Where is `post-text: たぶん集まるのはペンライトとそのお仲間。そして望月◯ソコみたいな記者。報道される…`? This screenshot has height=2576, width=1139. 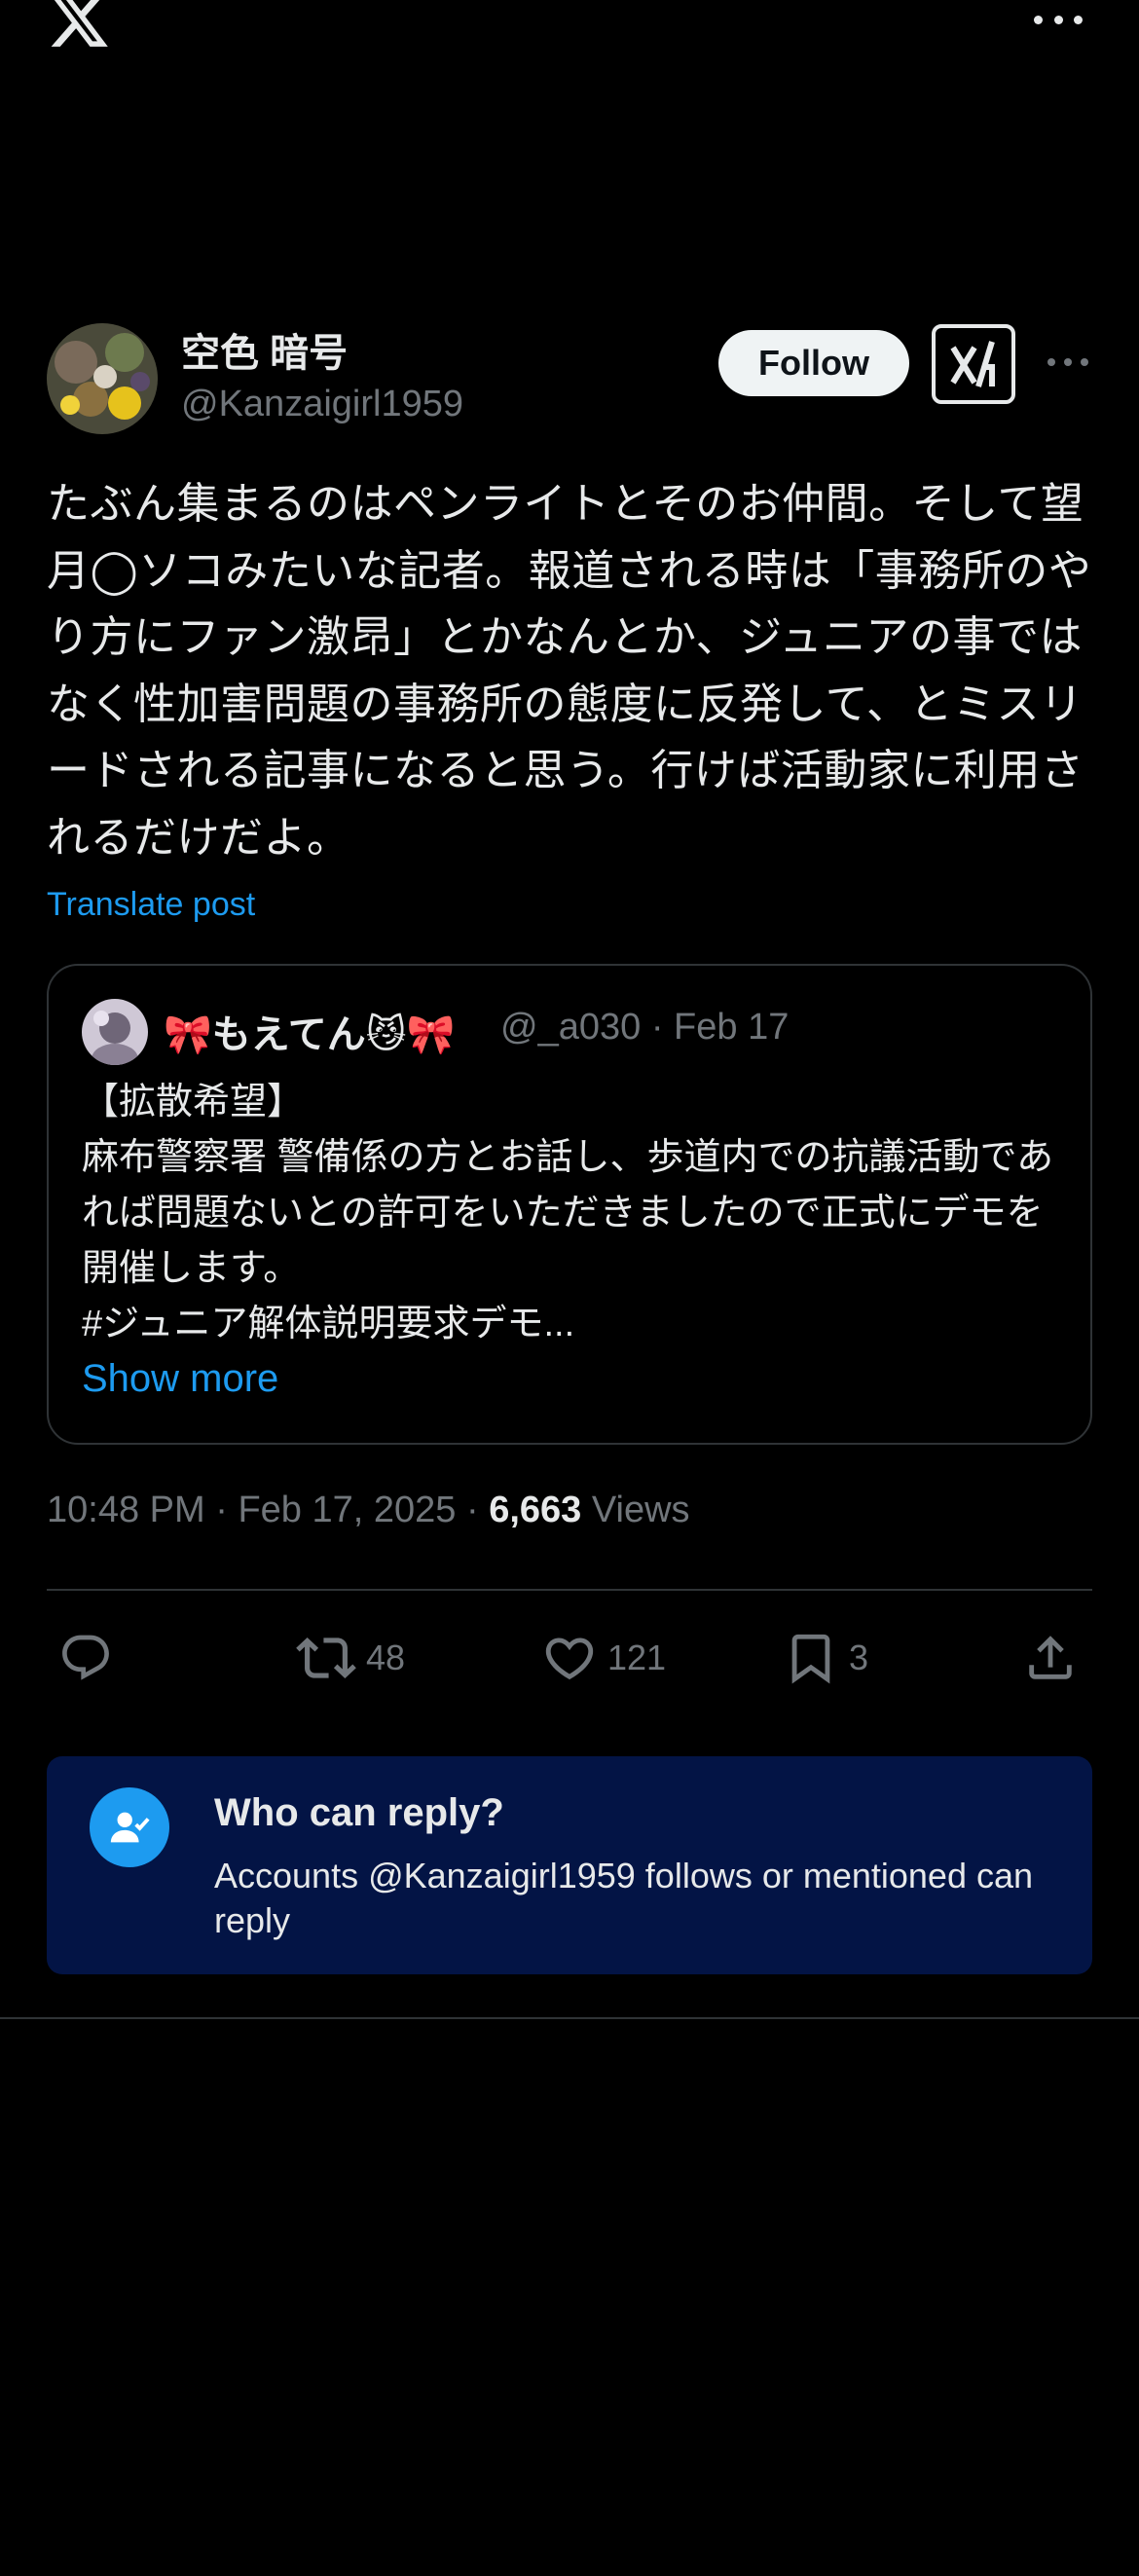
post-text: たぶん集まるのはペンライトとそのお仲間。そして望月◯ソコみたいな記者。報道される… is located at coordinates (569, 671).